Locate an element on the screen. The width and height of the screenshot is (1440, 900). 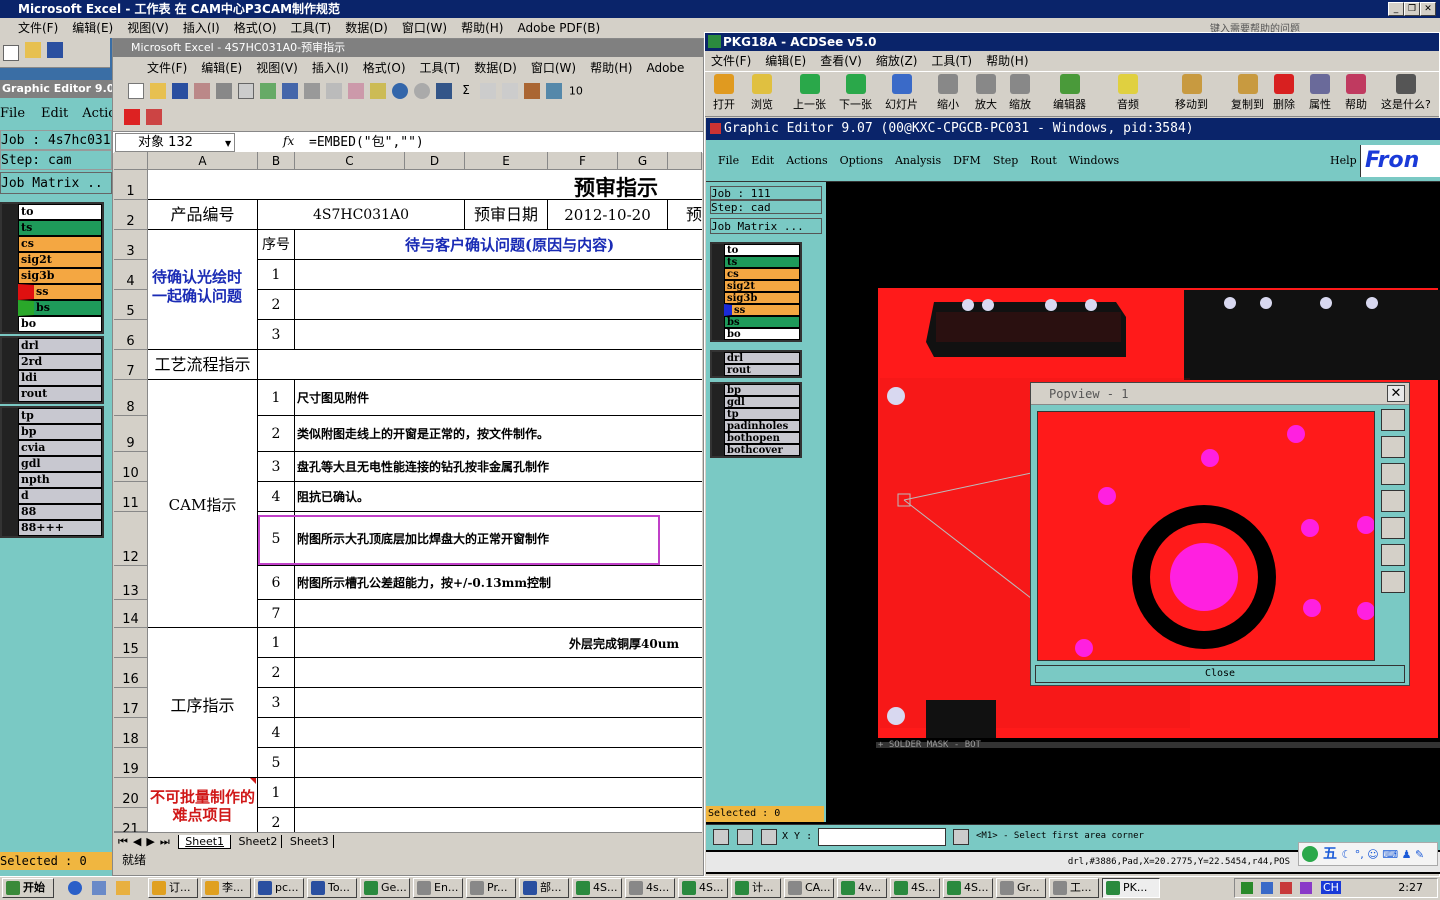
quicklaunch-desktop-icon is located at coordinates (99, 888).